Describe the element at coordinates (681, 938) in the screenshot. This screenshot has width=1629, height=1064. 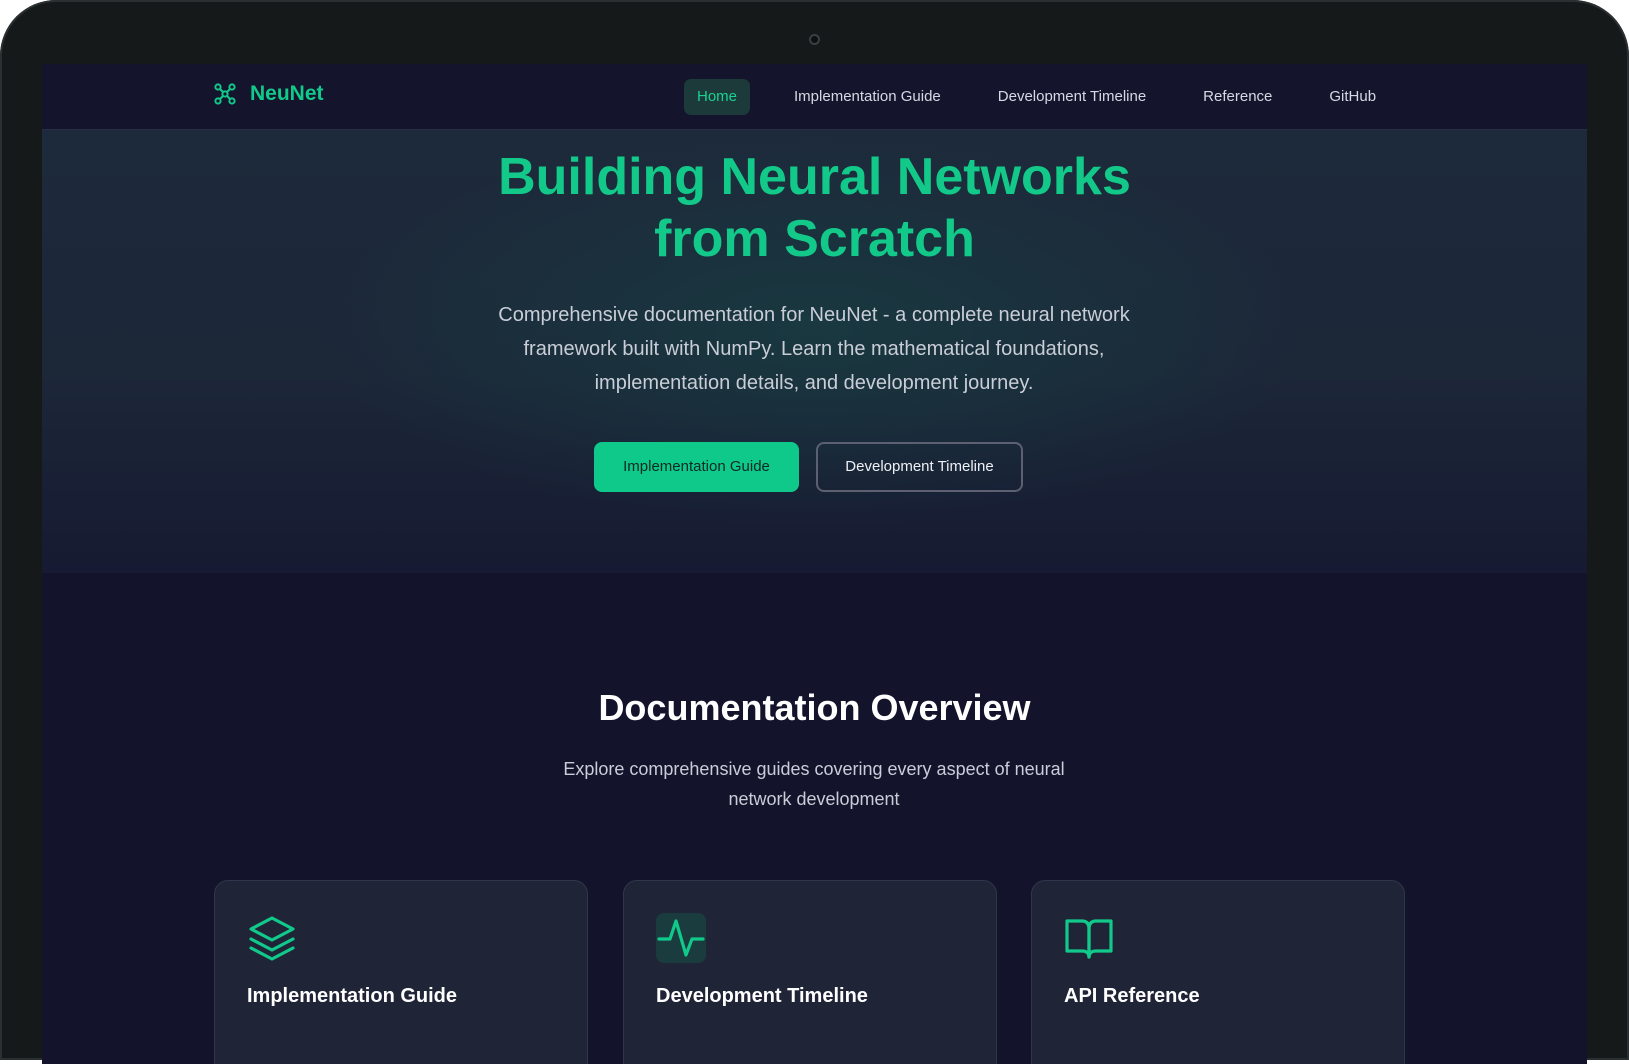
I see `activity-icon` at that location.